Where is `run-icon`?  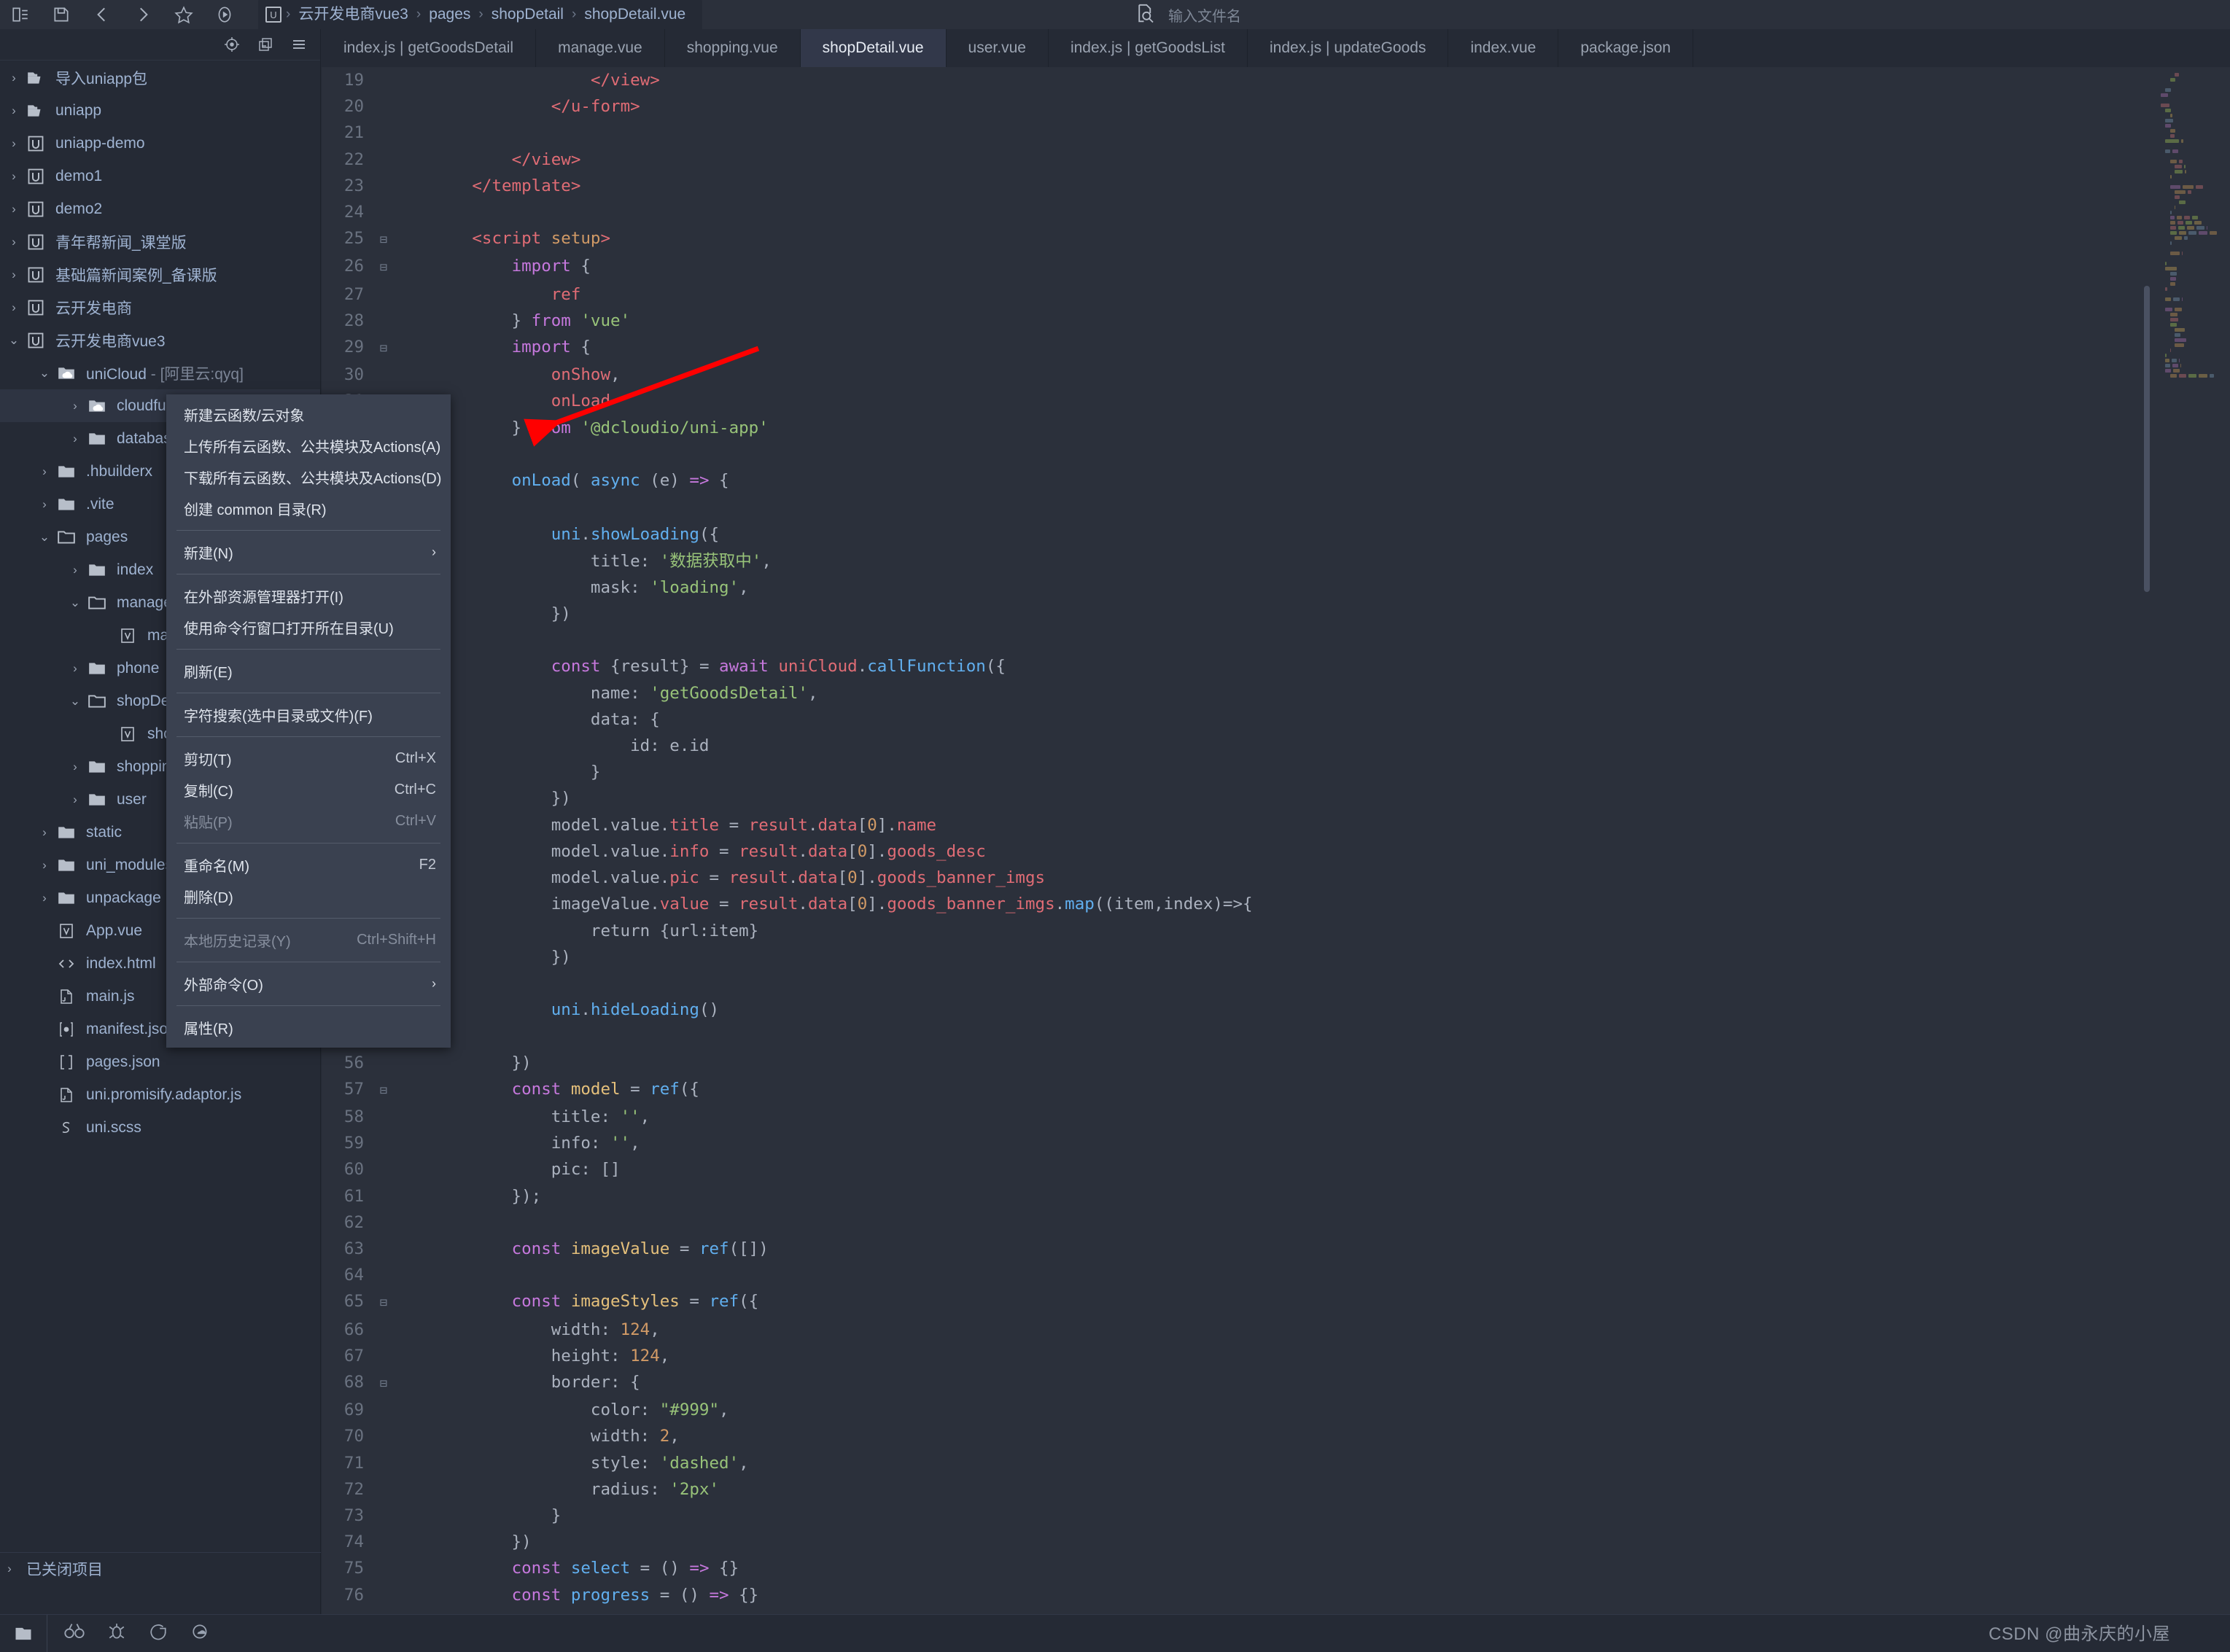 run-icon is located at coordinates (225, 15).